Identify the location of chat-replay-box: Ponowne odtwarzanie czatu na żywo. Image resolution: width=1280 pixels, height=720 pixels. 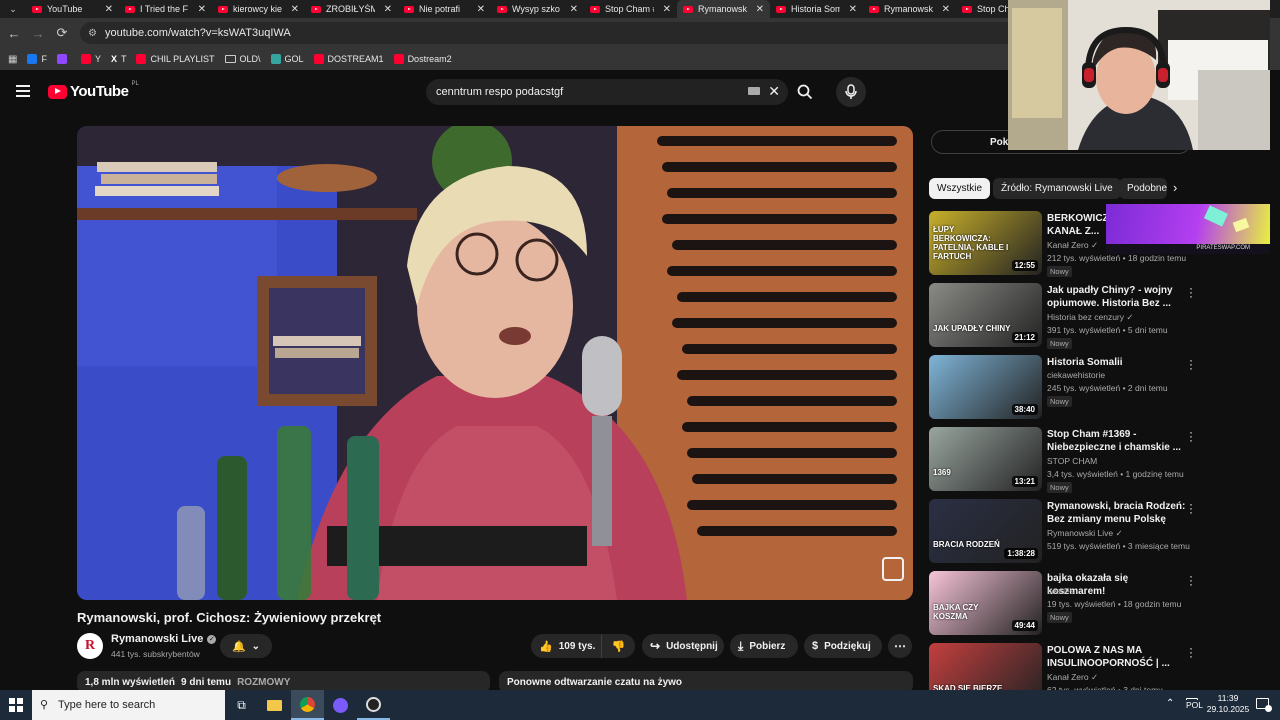
(706, 680).